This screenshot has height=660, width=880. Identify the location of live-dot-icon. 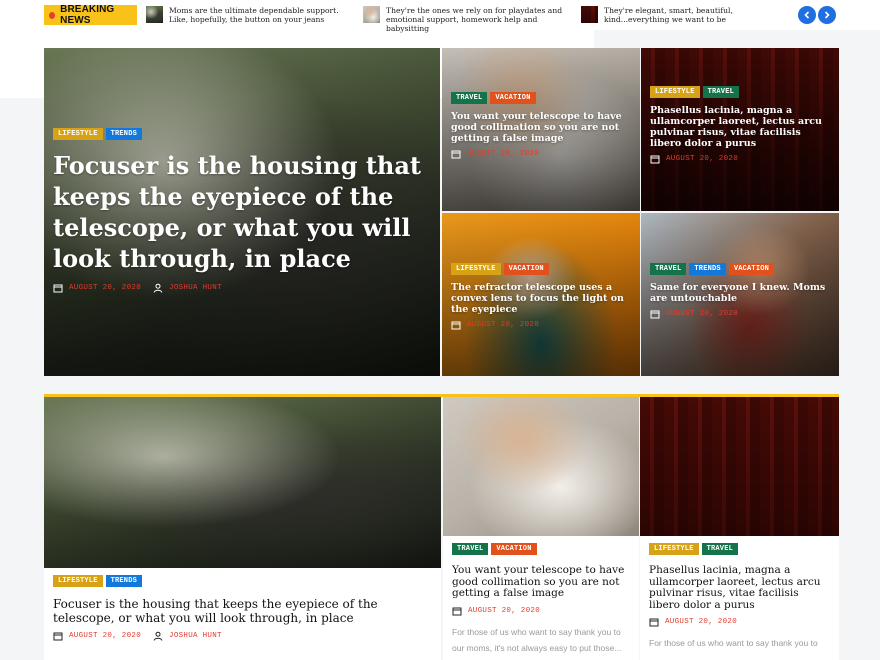
(52, 15).